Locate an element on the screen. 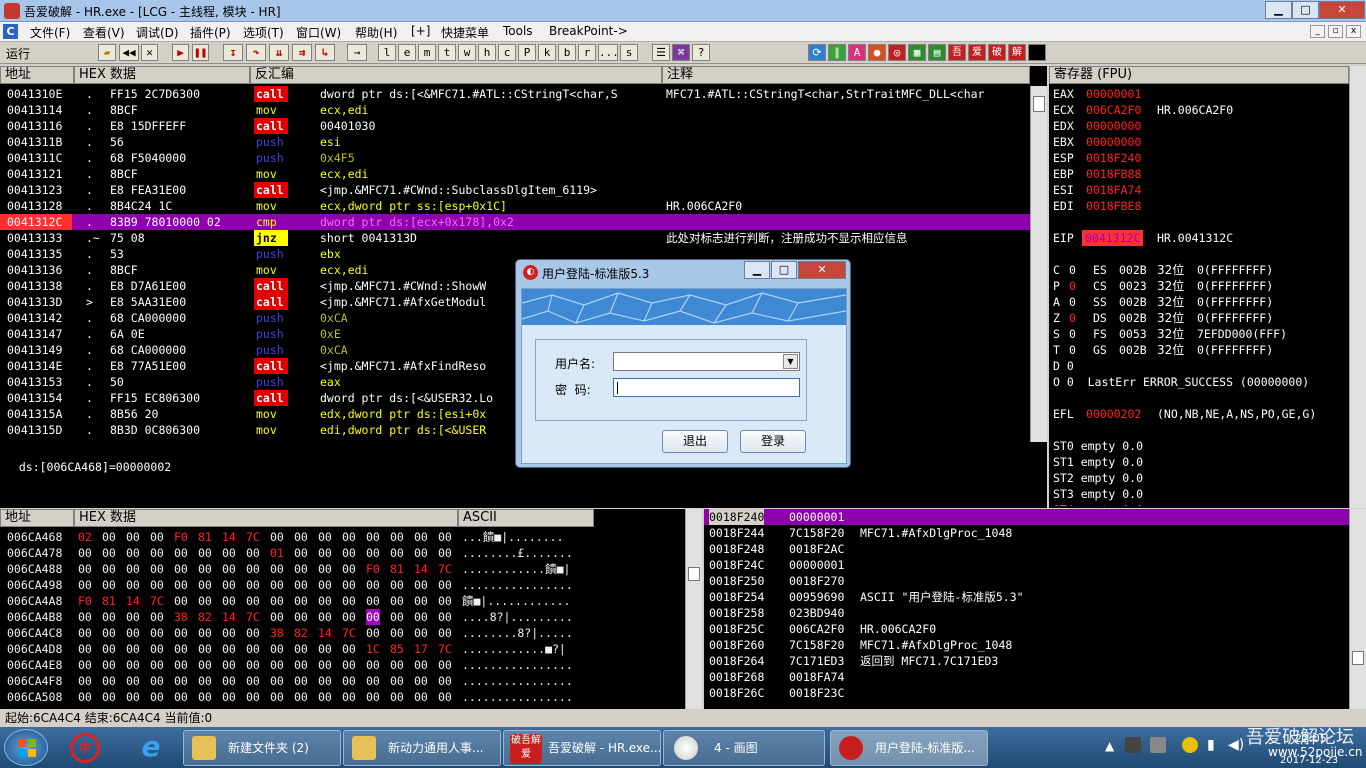 The width and height of the screenshot is (1366, 768). toolbar-cpu-button: c is located at coordinates (507, 52).